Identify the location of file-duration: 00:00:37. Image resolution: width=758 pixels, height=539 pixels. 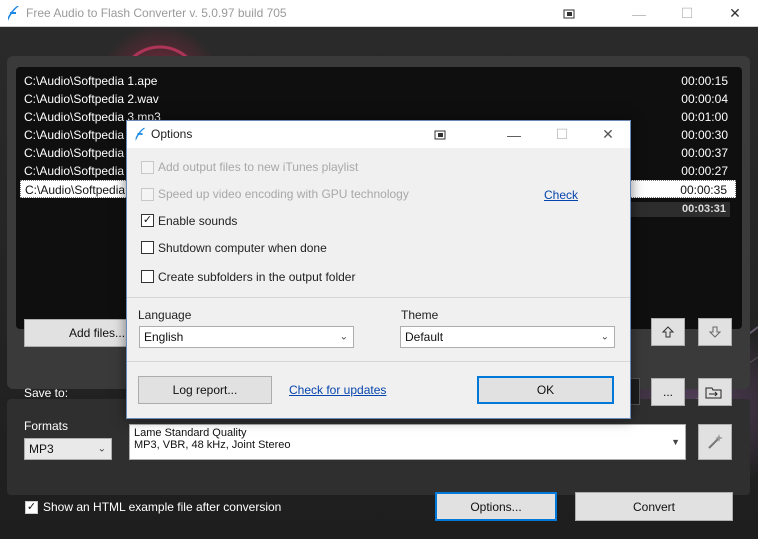
(704, 153).